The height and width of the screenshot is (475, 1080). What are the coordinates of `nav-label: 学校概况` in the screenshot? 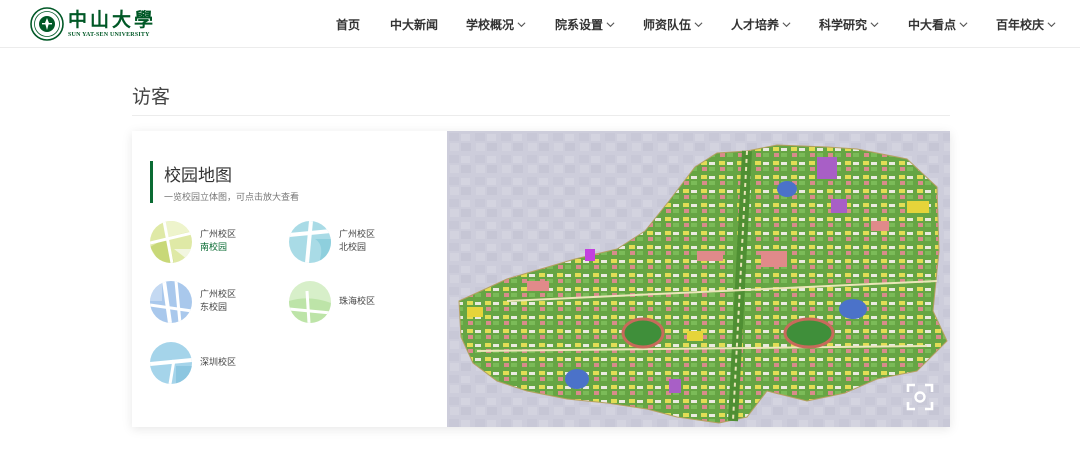 It's located at (490, 24).